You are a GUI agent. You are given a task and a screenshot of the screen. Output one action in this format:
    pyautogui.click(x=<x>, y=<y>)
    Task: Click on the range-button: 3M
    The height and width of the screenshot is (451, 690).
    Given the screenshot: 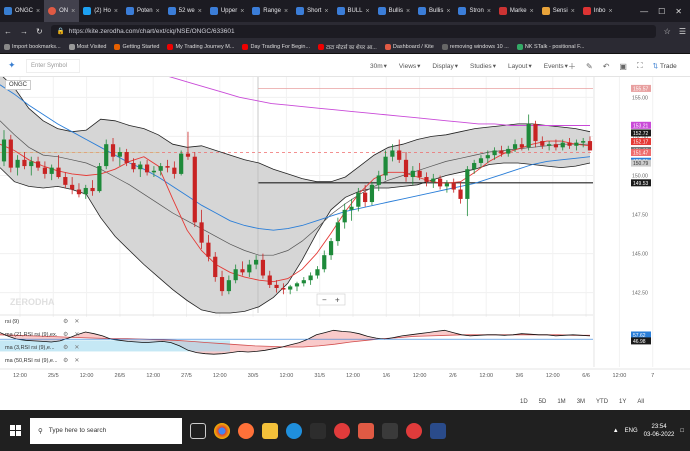 What is the action you would take?
    pyautogui.click(x=581, y=402)
    